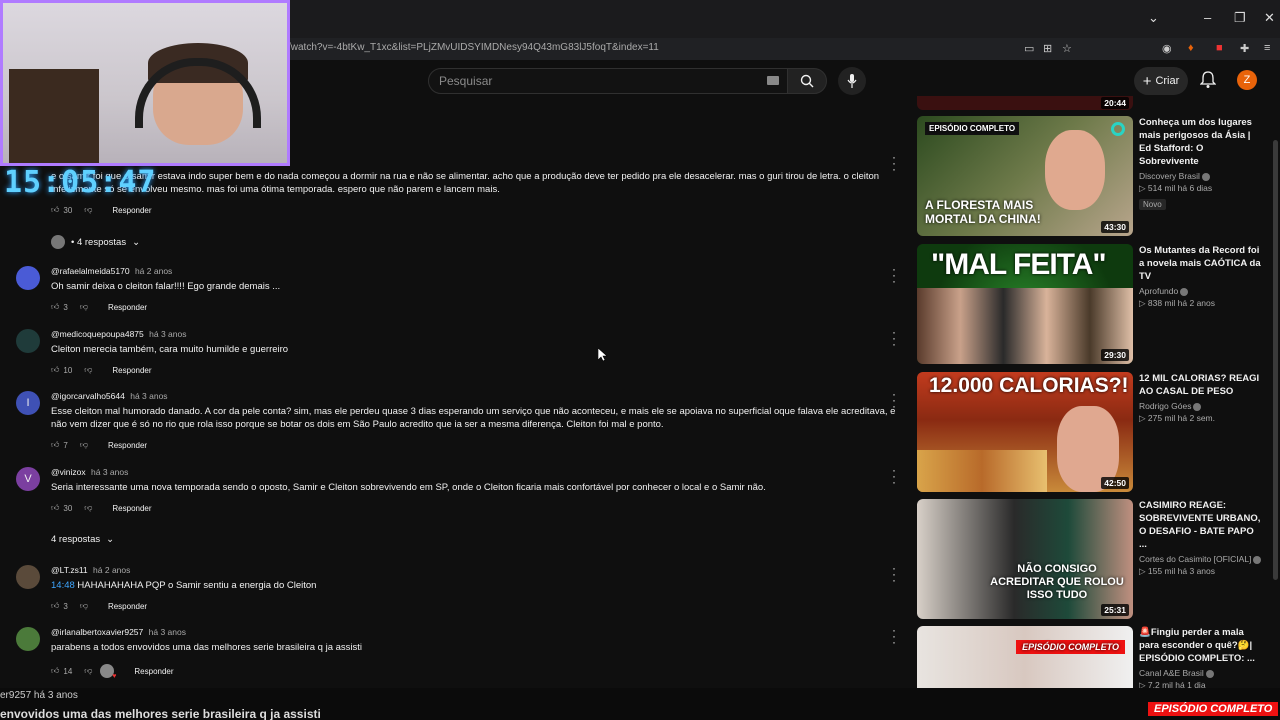 The image size is (1280, 720). Describe the element at coordinates (1219, 48) in the screenshot. I see `extension-red-icon: ■` at that location.